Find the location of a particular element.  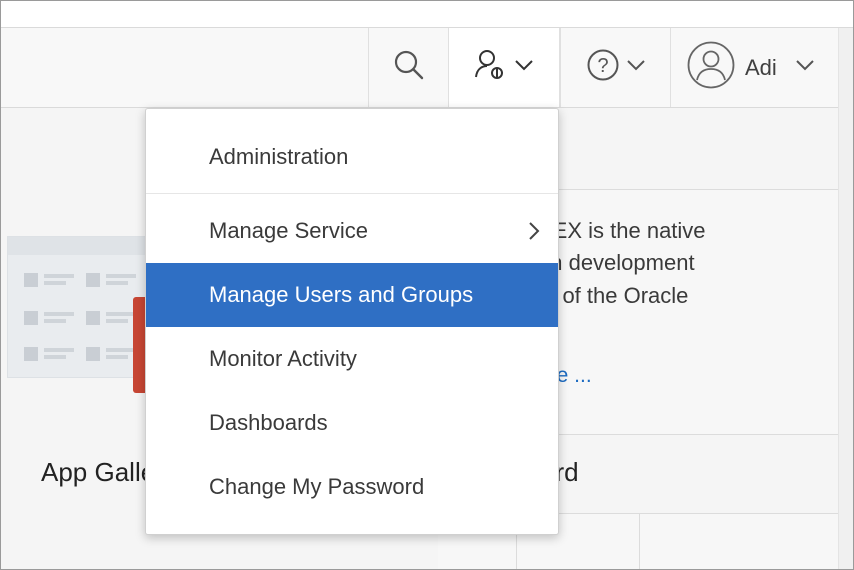

menu-item-label: Manage Service is located at coordinates (288, 230).